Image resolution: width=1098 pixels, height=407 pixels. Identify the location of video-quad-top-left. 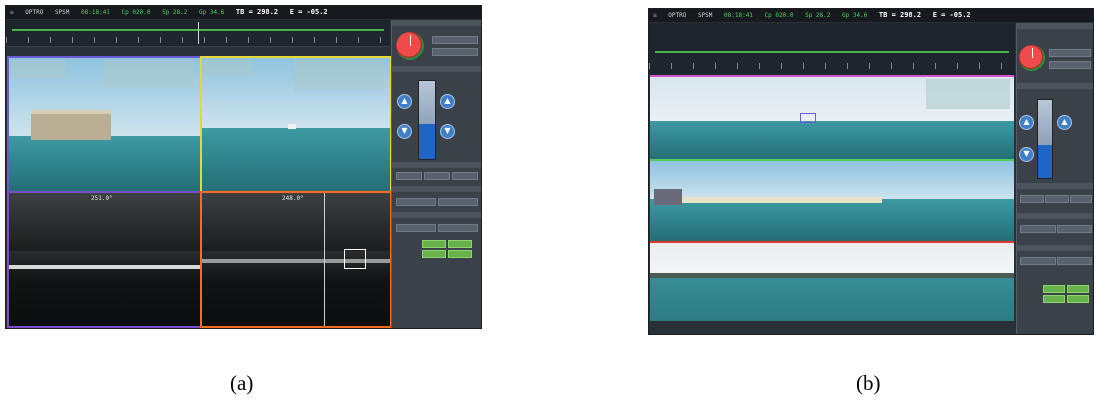
(104, 124).